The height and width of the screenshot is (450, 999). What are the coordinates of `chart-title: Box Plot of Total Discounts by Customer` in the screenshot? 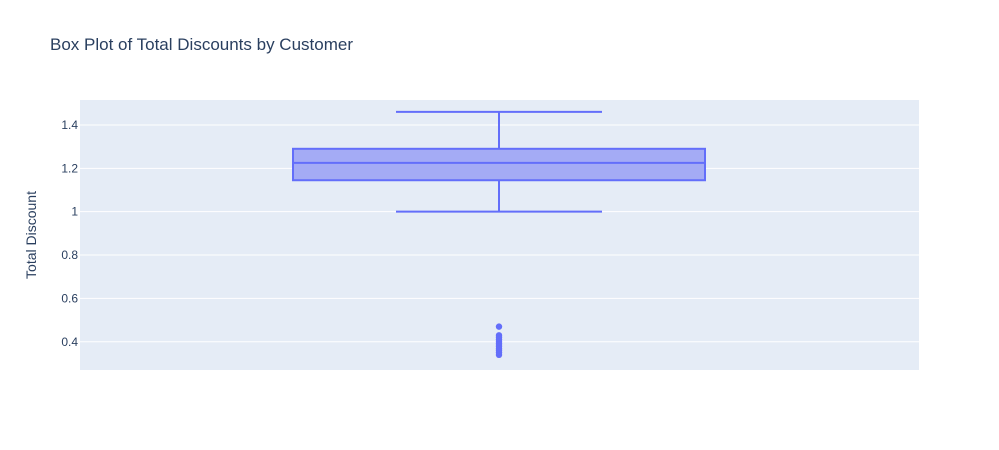 It's located at (201, 44).